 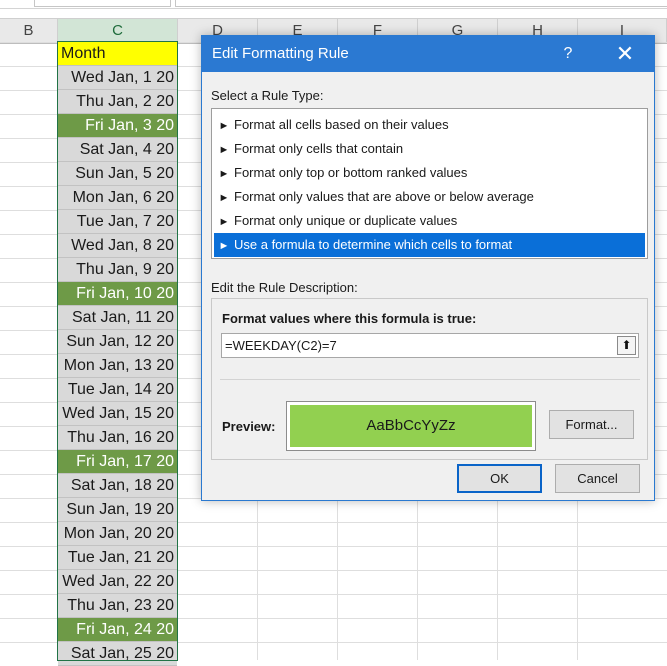 I want to click on column-header-b: B, so click(x=29, y=31).